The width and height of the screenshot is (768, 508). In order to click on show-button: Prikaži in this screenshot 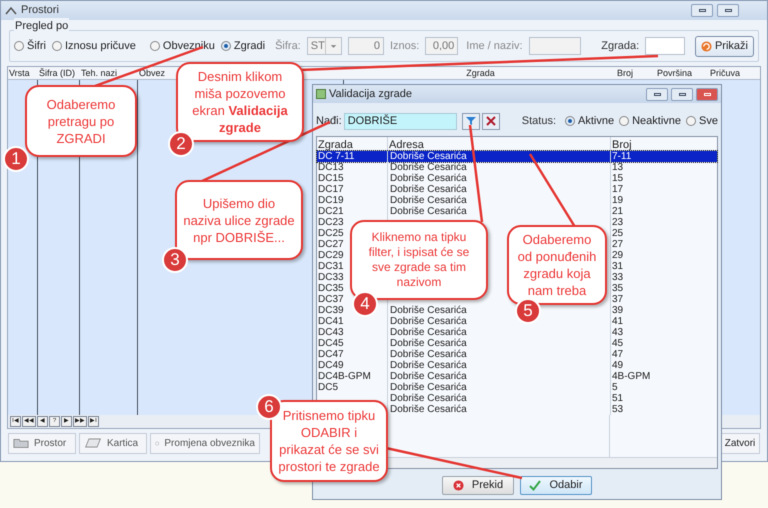, I will do `click(724, 46)`.